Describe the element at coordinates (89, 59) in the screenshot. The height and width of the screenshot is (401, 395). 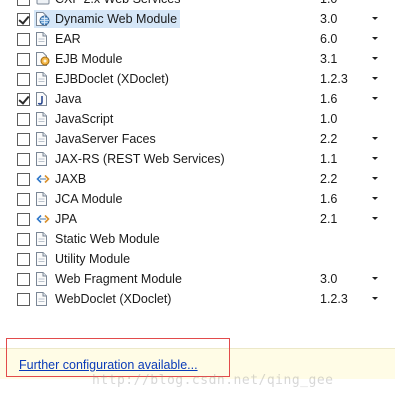
I see `facet-name: EJB Module` at that location.